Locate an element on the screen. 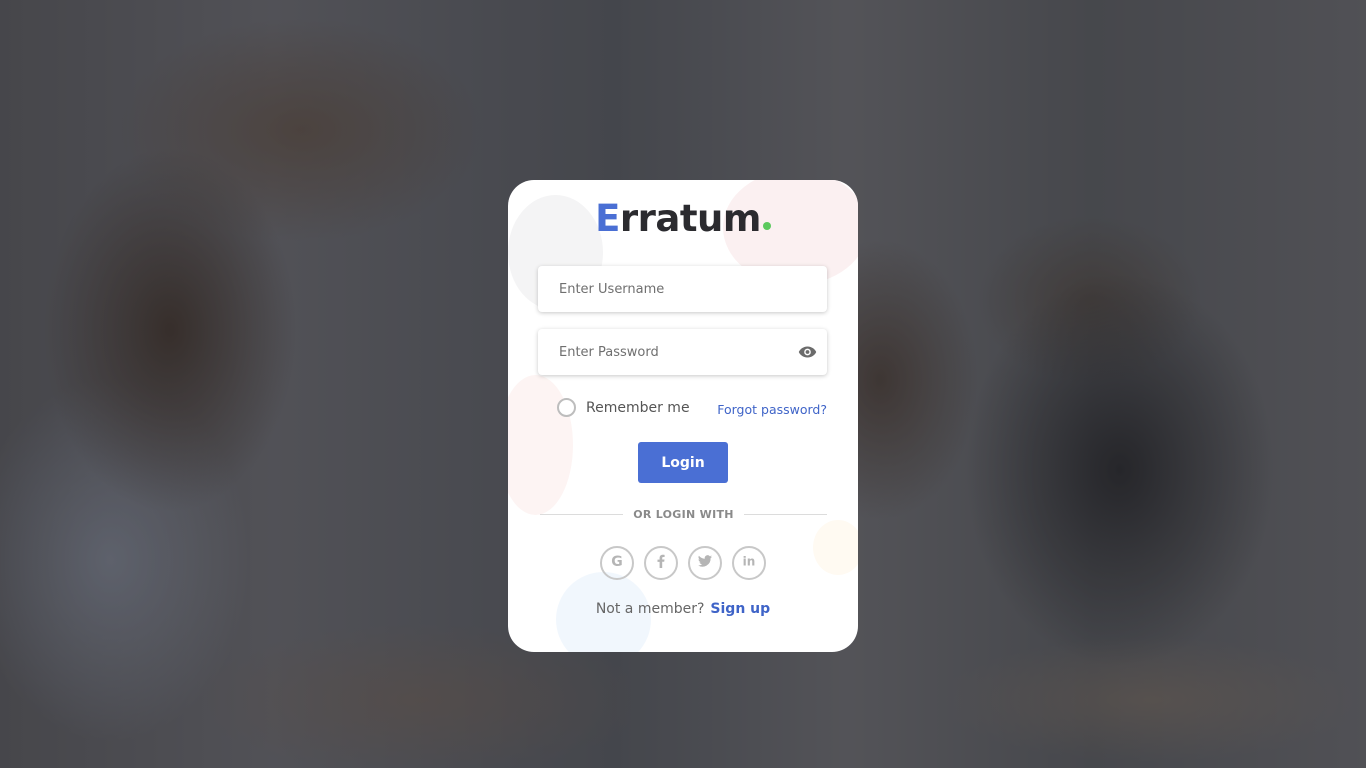  facebook-icon is located at coordinates (661, 563).